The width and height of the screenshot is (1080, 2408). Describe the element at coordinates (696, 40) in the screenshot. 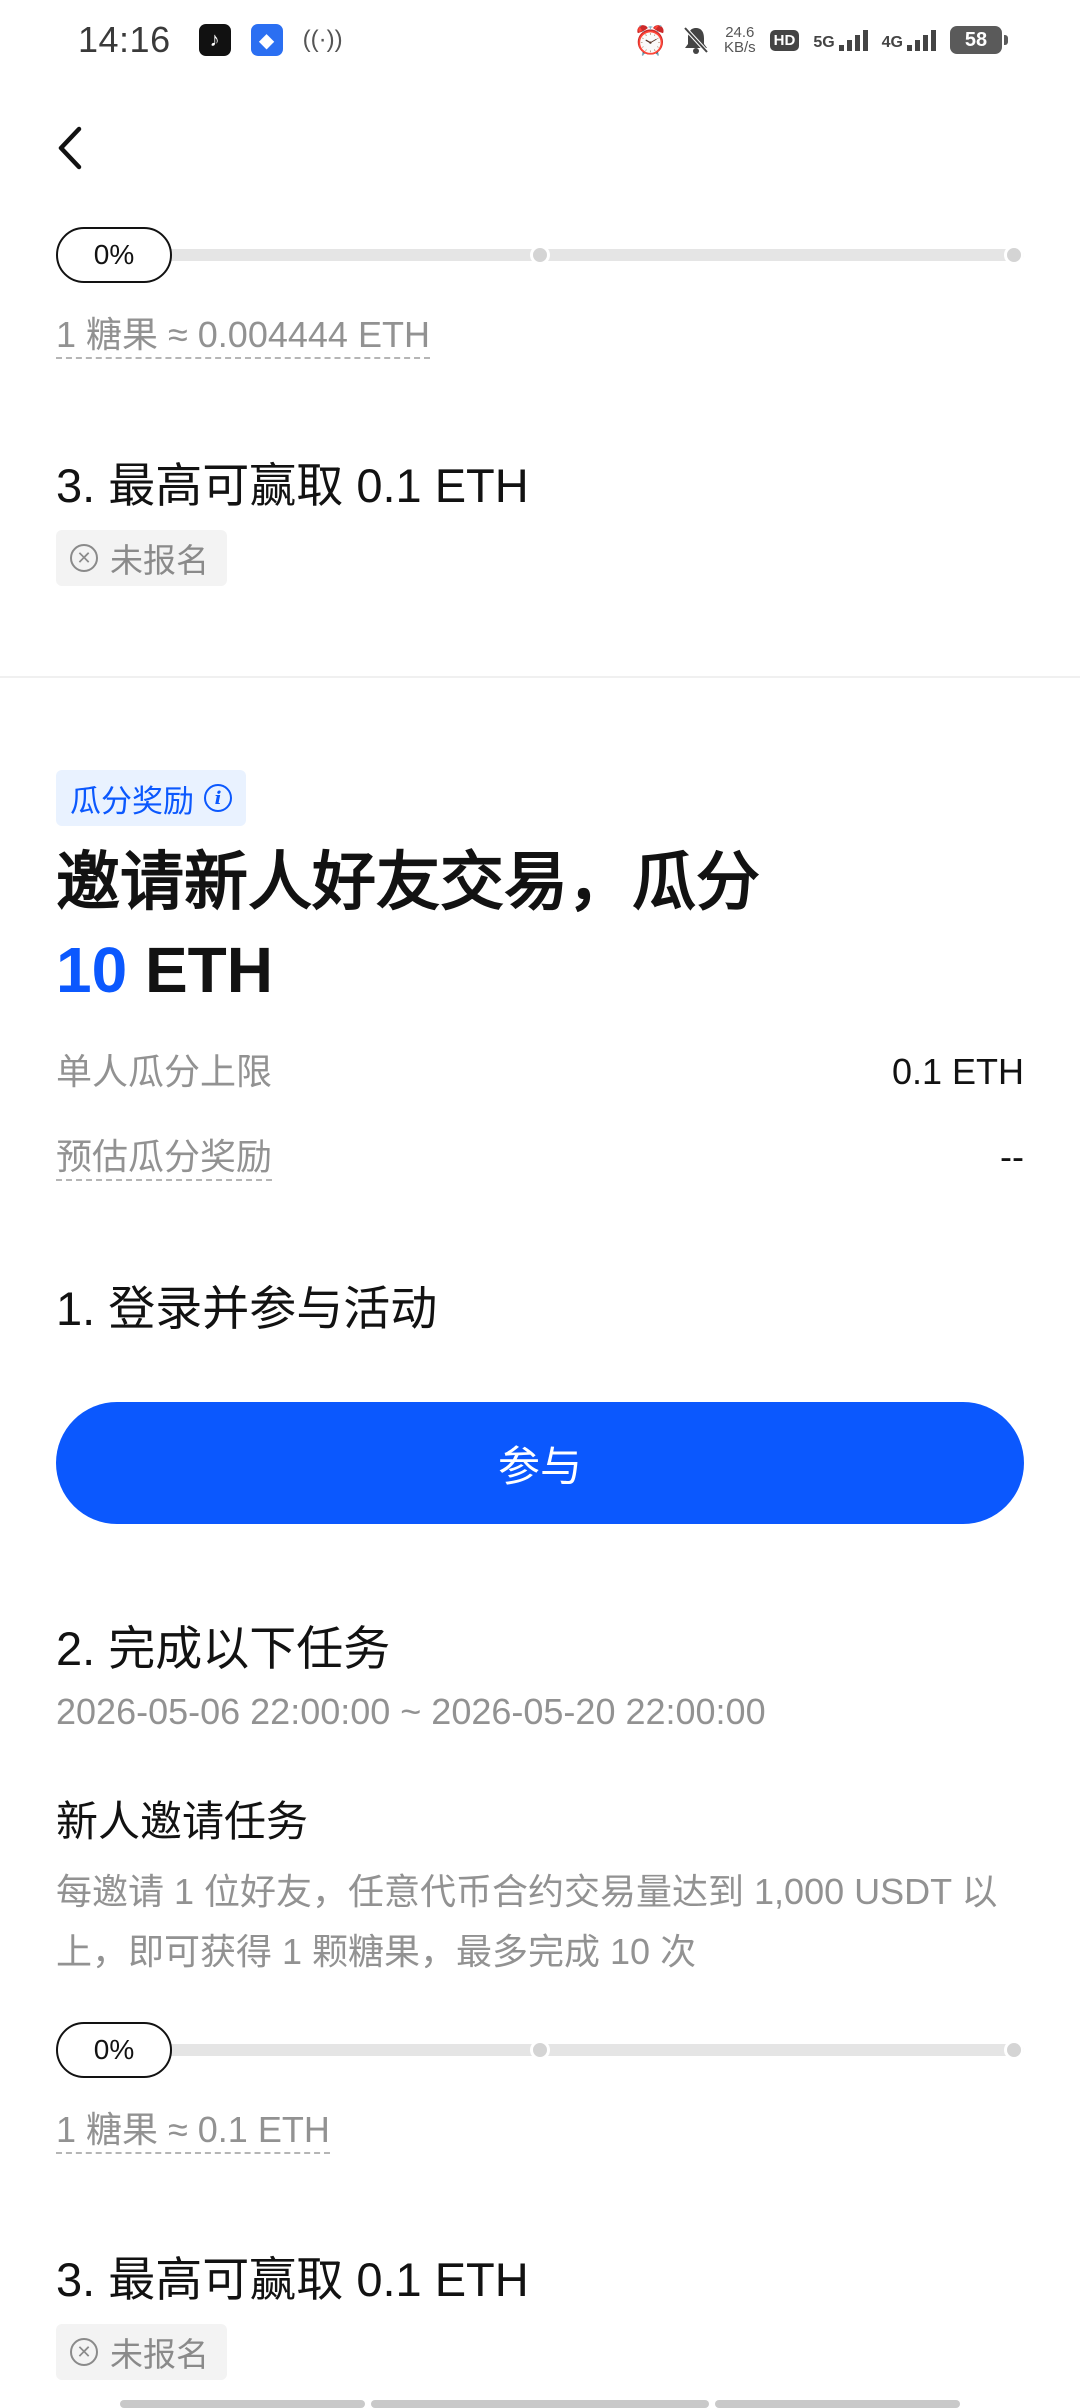

I see `mute-bell-icon` at that location.